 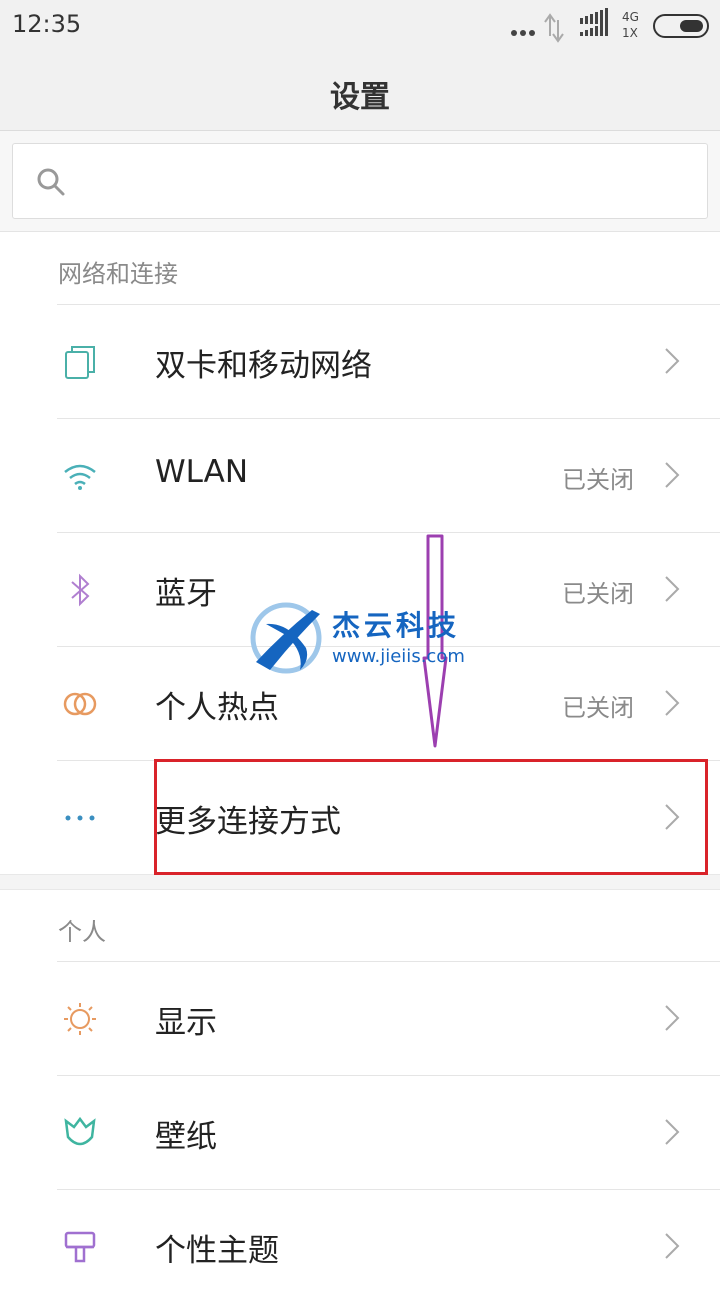 I want to click on search-input, so click(x=360, y=181).